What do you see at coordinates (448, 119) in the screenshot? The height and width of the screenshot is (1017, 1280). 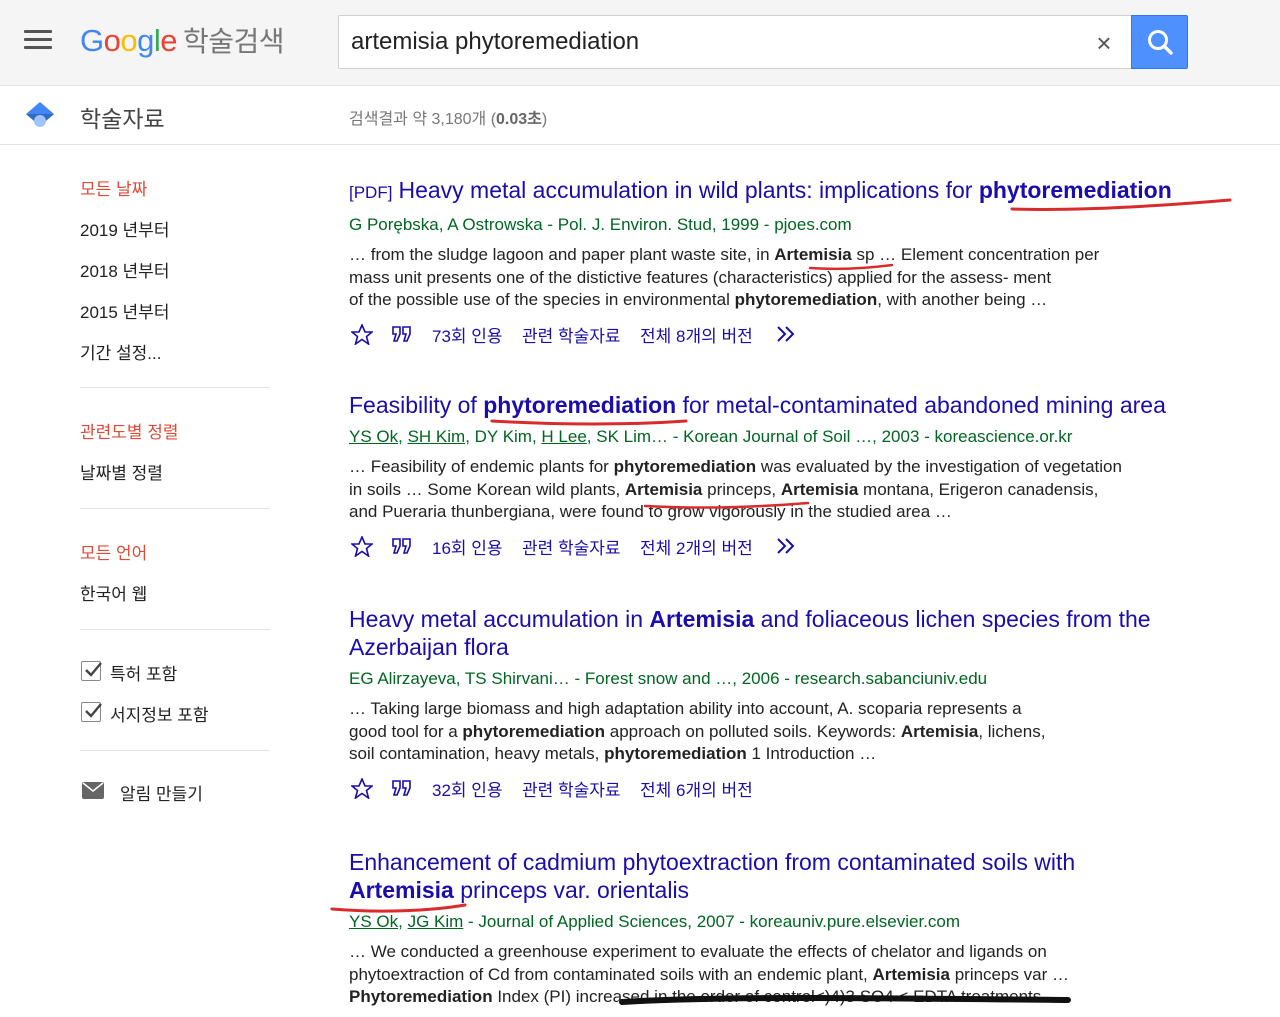 I see `results-count: 검색결과 약 3,180개 (0.03초)` at bounding box center [448, 119].